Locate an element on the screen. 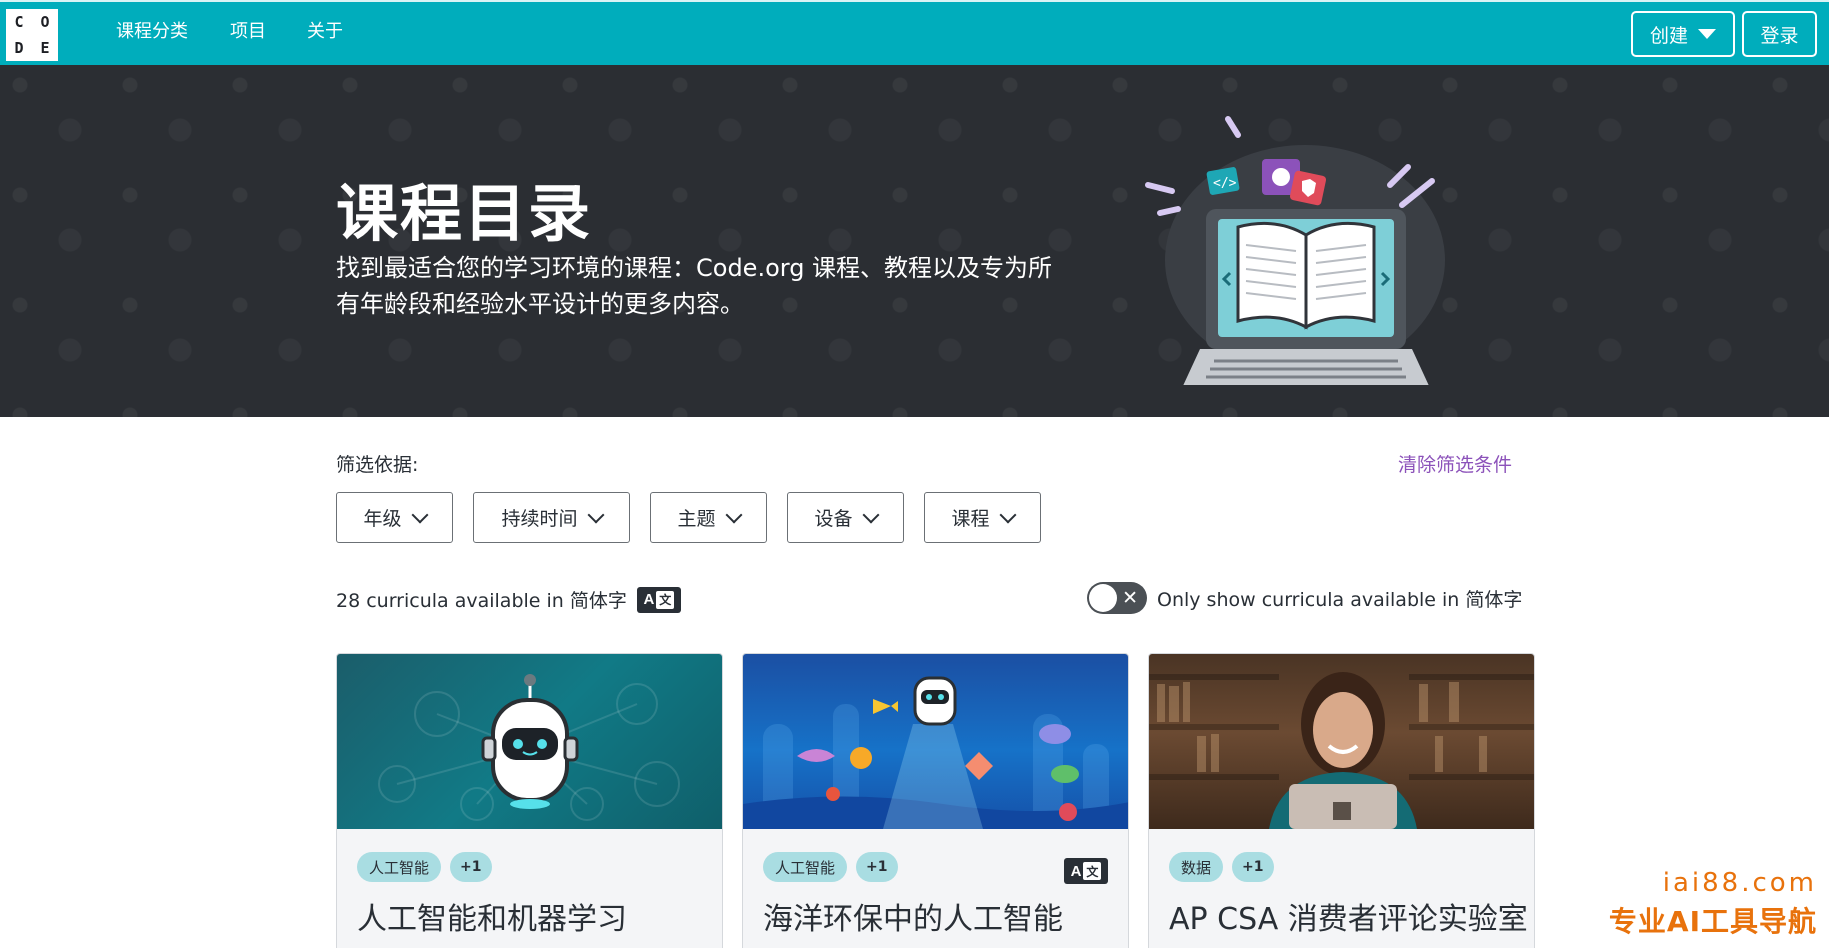  dropdown-label: 主题 is located at coordinates (696, 519).